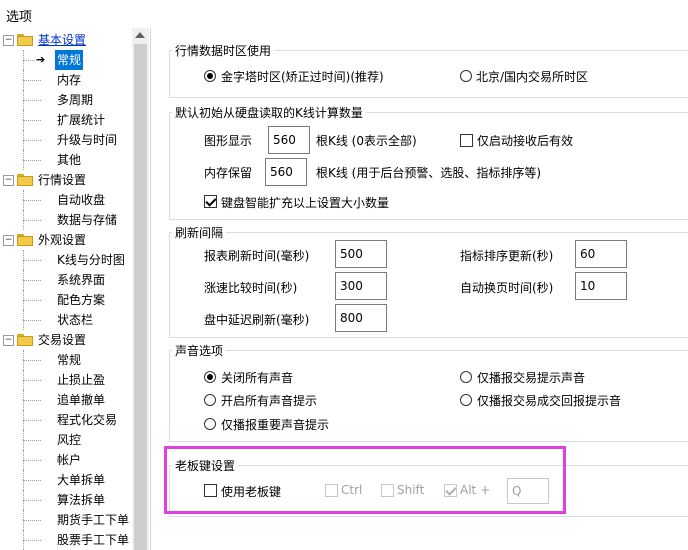  Describe the element at coordinates (228, 173) in the screenshot. I see `memory-keep-label: 内存保留` at that location.